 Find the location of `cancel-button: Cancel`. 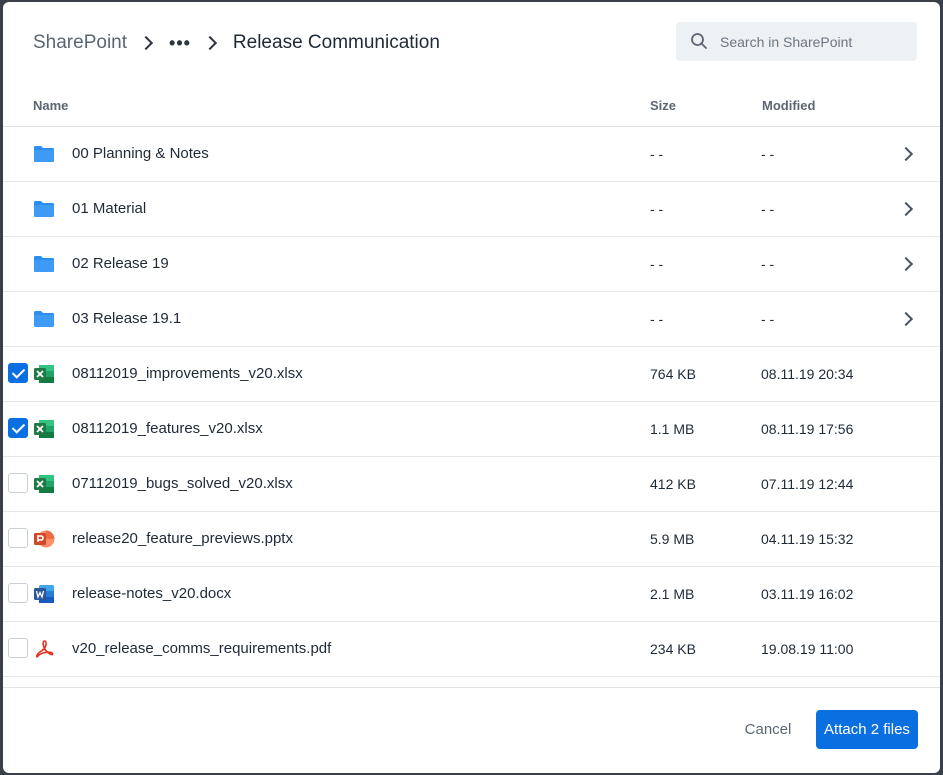

cancel-button: Cancel is located at coordinates (768, 729).